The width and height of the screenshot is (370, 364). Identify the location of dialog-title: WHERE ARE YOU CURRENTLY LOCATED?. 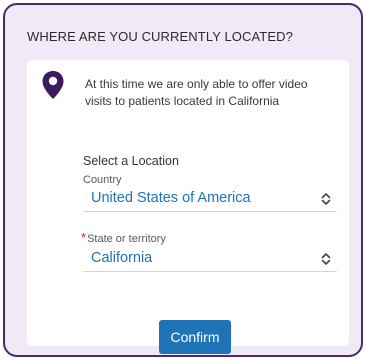
(160, 36).